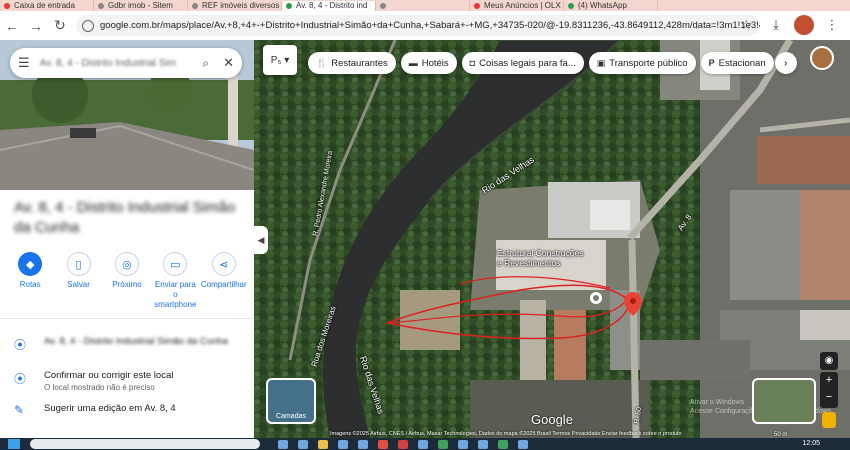  I want to click on store-icon, so click(343, 444).